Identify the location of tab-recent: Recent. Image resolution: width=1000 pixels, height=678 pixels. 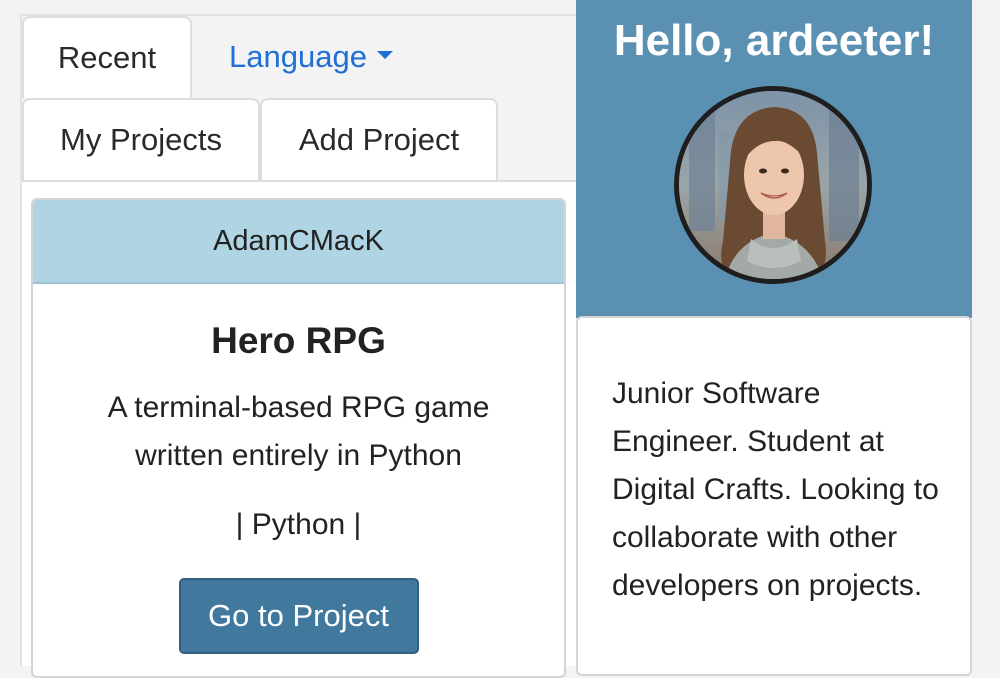
(107, 57).